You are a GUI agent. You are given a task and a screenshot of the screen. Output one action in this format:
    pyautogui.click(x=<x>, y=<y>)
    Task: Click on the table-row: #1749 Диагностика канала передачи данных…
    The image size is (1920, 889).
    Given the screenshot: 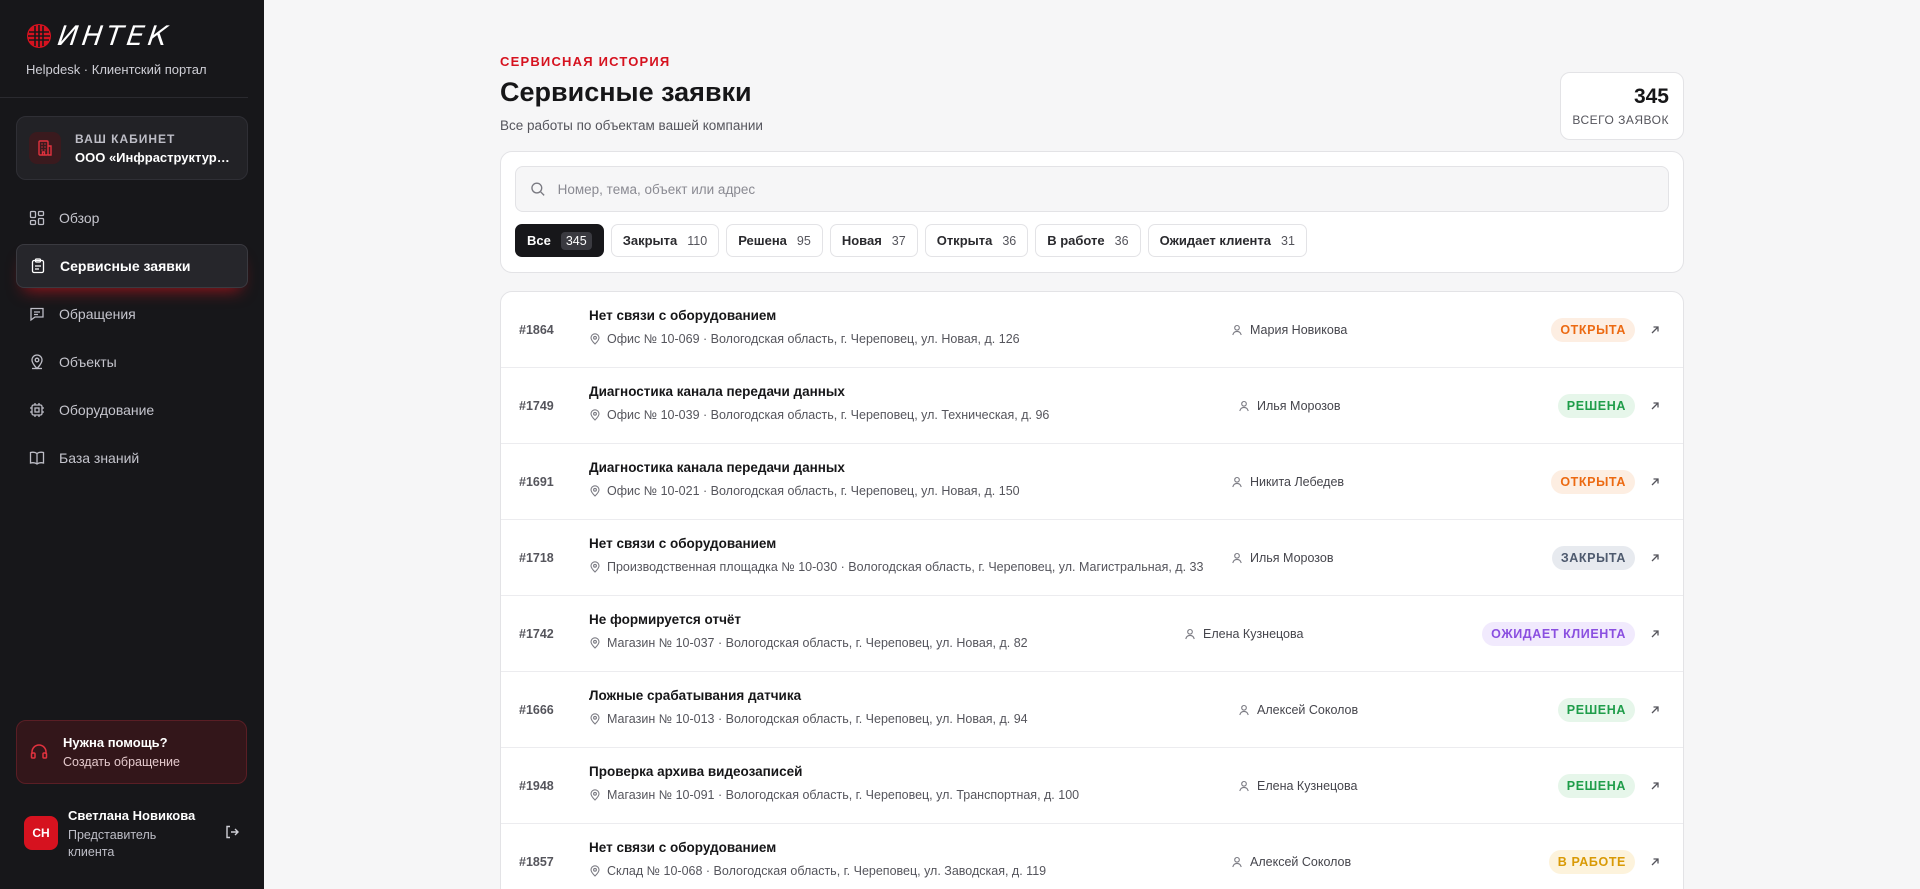 What is the action you would take?
    pyautogui.click(x=1092, y=406)
    